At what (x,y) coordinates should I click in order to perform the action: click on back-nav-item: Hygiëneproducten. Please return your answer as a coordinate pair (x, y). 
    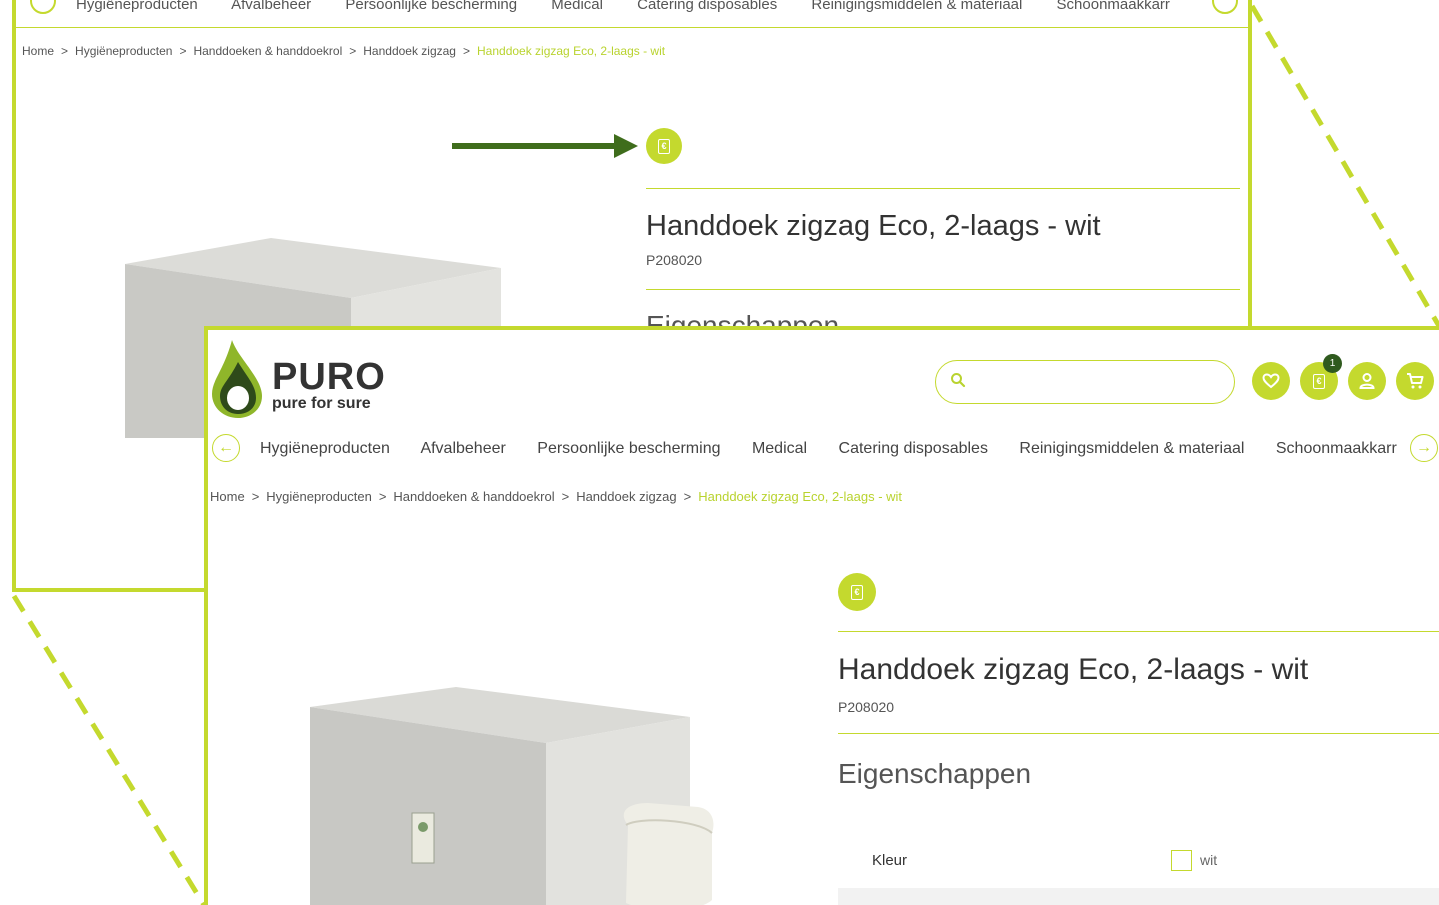
    Looking at the image, I should click on (137, 6).